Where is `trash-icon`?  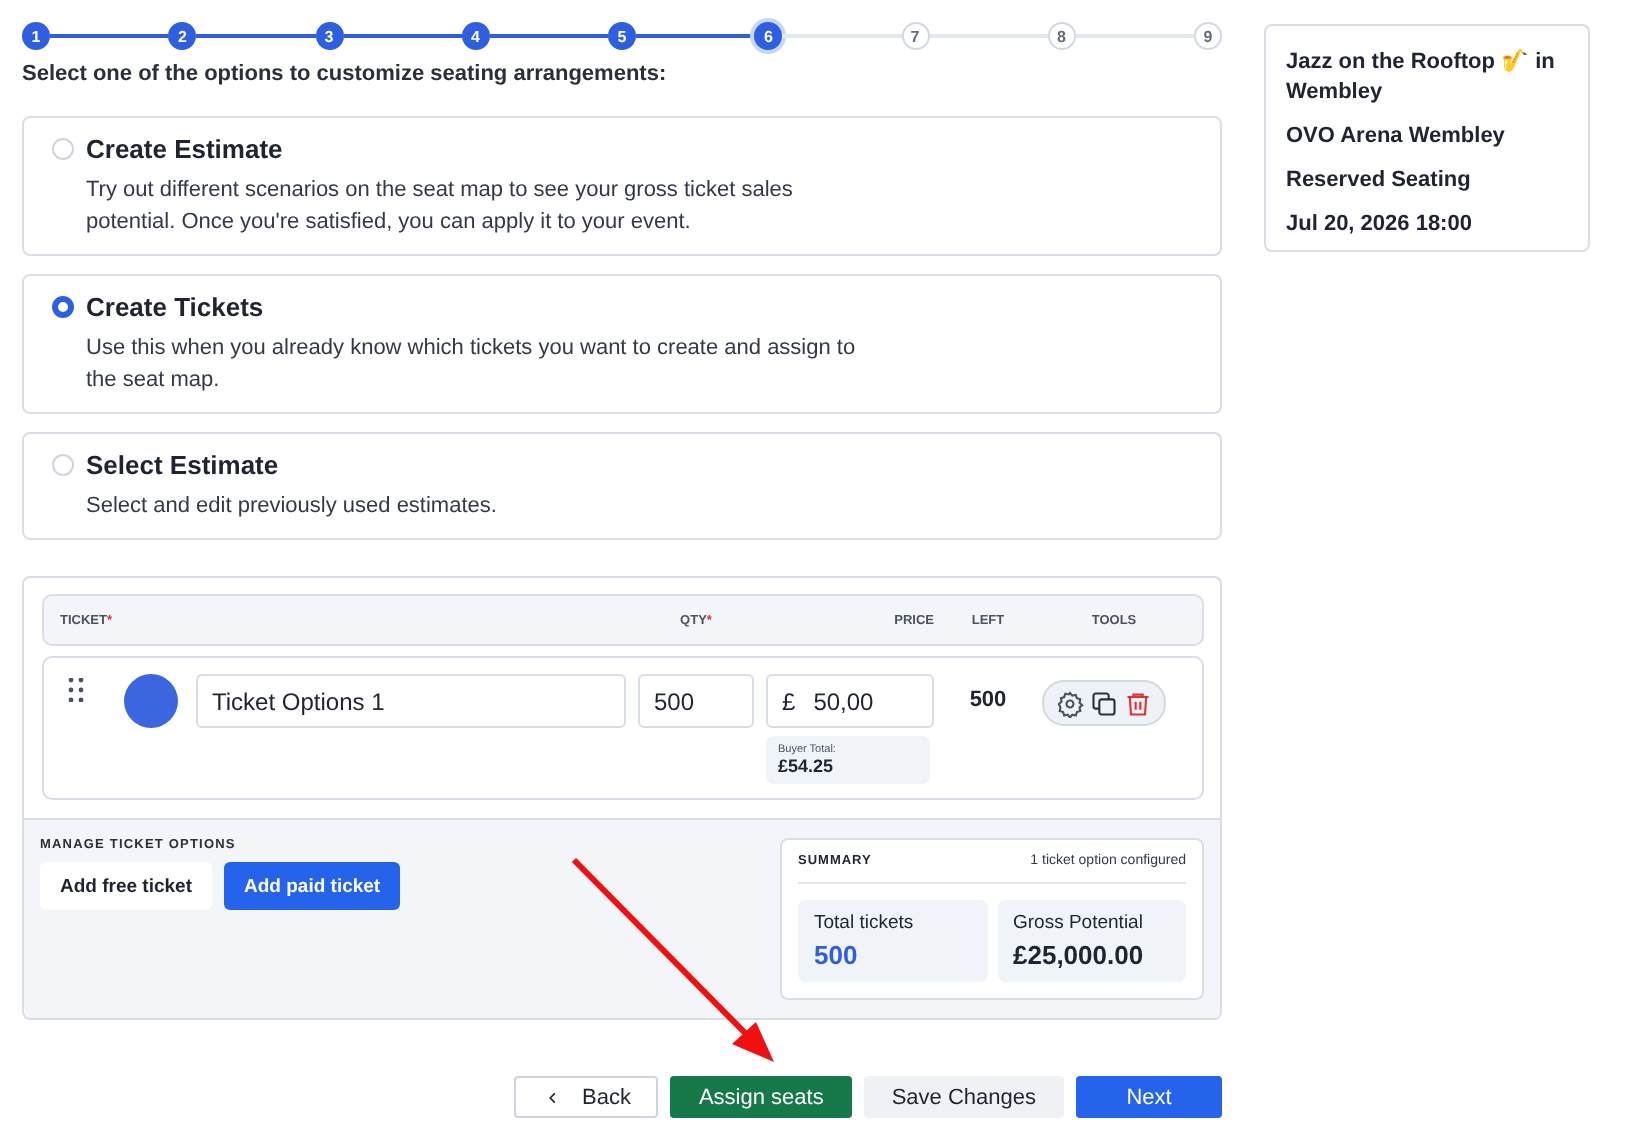
trash-icon is located at coordinates (1138, 703).